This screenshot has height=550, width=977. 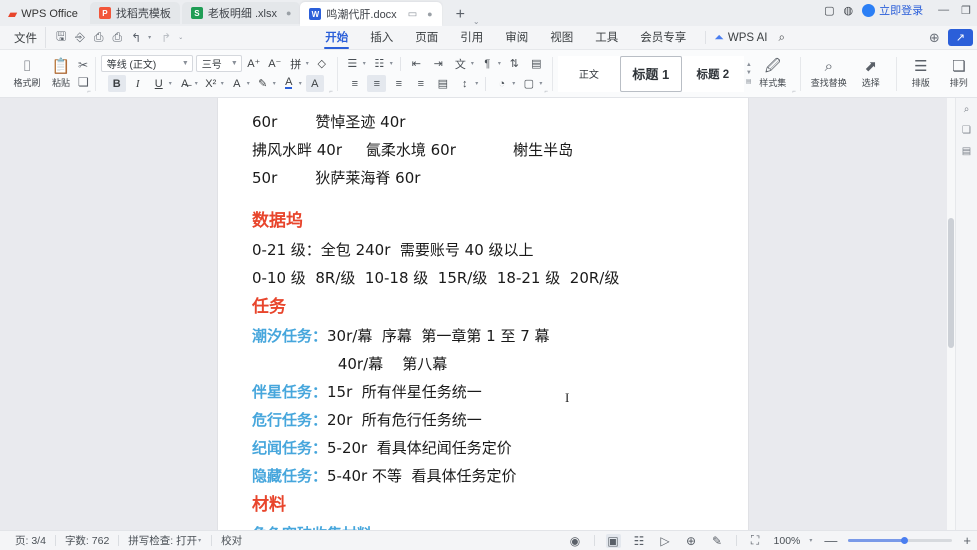 What do you see at coordinates (960, 37) in the screenshot?
I see `share-button: ↗` at bounding box center [960, 37].